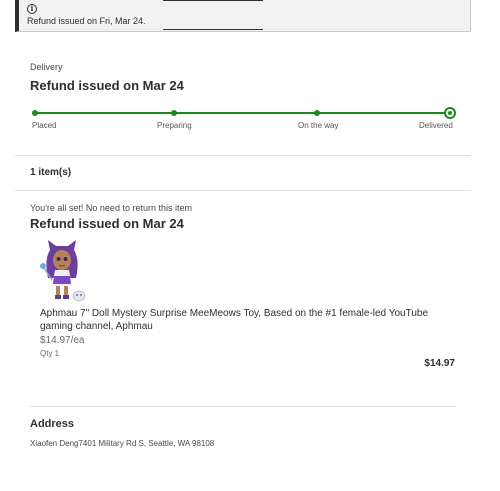  Describe the element at coordinates (174, 125) in the screenshot. I see `step-label-preparing: Preparing` at that location.